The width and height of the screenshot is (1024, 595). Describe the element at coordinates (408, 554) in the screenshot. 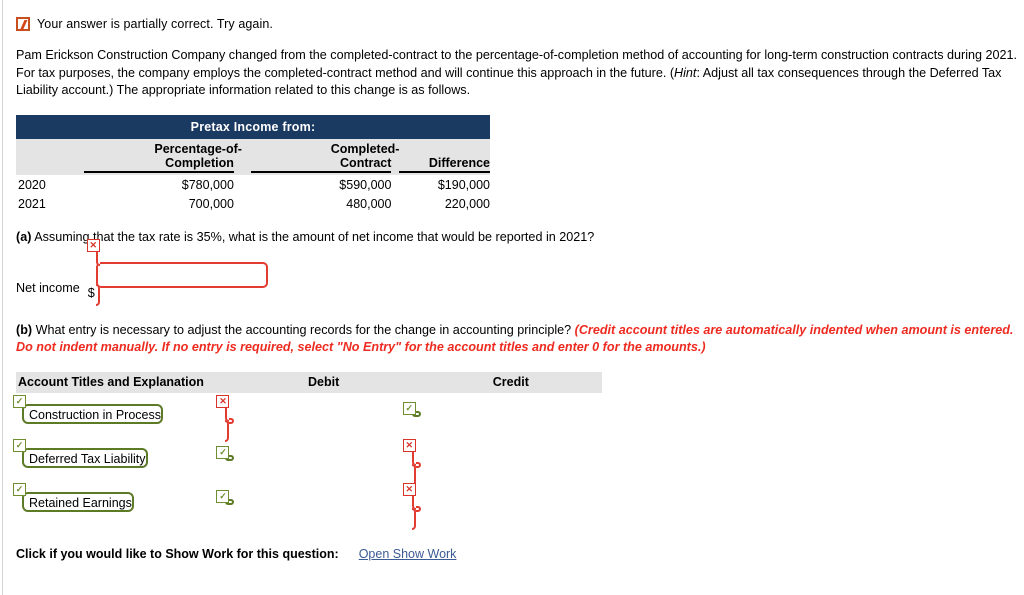

I see `open-show-work-link: Open Show Work` at that location.